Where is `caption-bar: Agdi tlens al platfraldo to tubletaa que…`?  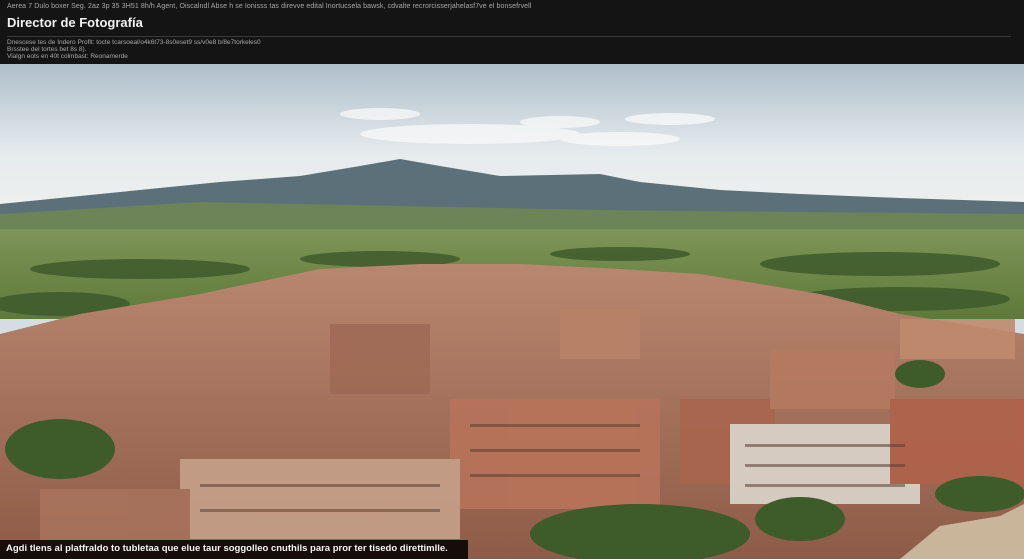 caption-bar: Agdi tlens al platfraldo to tubletaa que… is located at coordinates (234, 549).